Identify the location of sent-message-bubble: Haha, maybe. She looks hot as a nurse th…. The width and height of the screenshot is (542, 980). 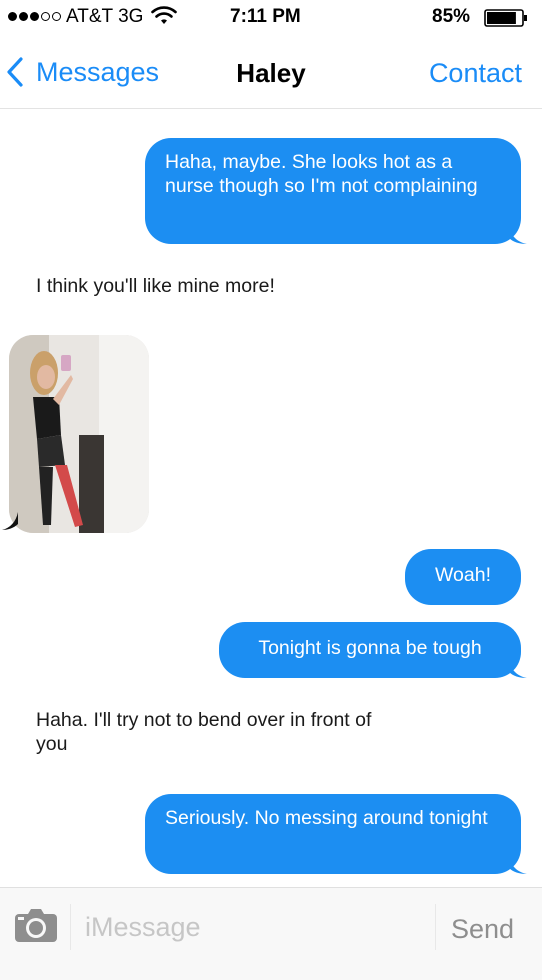
(333, 191).